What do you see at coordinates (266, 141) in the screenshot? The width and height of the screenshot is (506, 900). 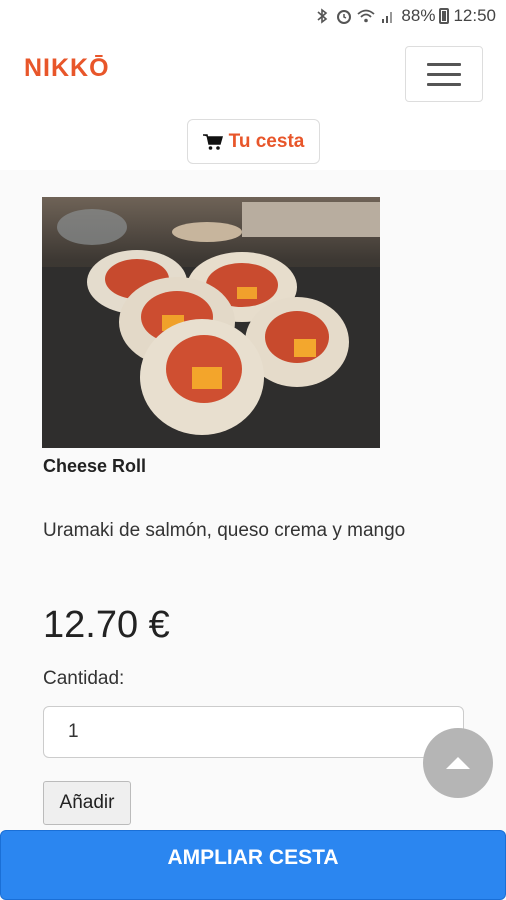 I see `cart-label: Tu cesta` at bounding box center [266, 141].